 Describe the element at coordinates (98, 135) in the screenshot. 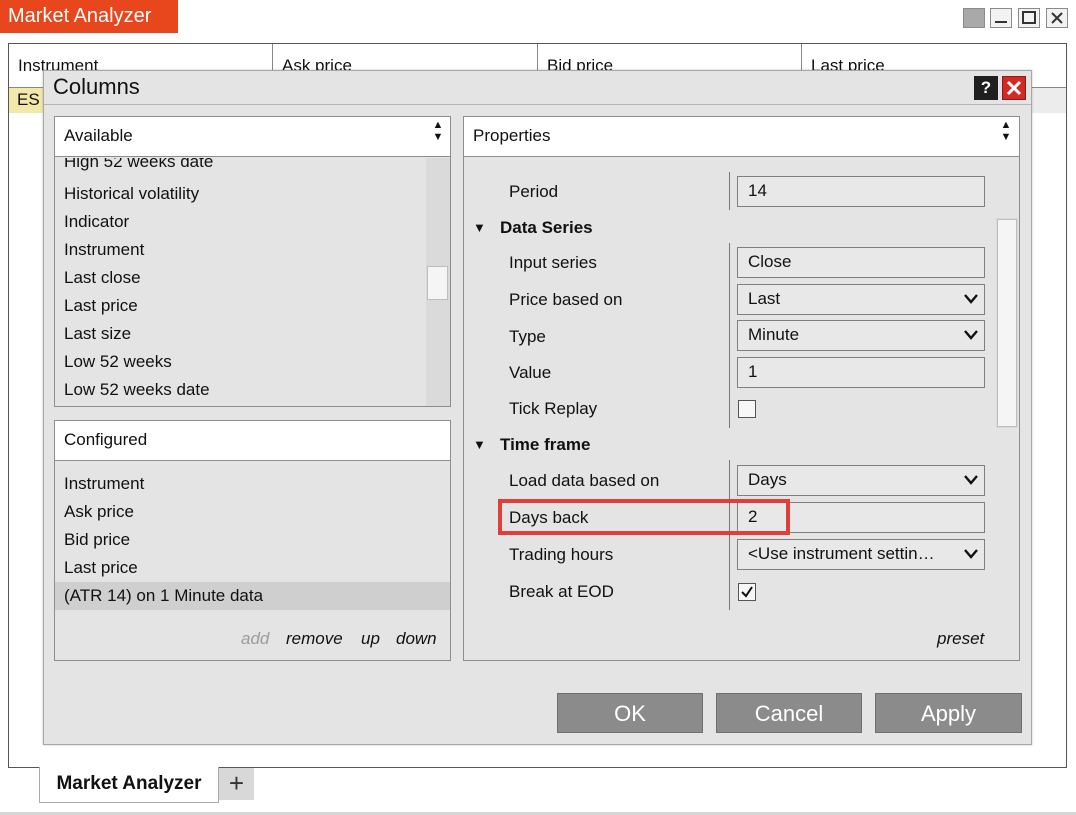

I see `available-header-label: Available` at that location.